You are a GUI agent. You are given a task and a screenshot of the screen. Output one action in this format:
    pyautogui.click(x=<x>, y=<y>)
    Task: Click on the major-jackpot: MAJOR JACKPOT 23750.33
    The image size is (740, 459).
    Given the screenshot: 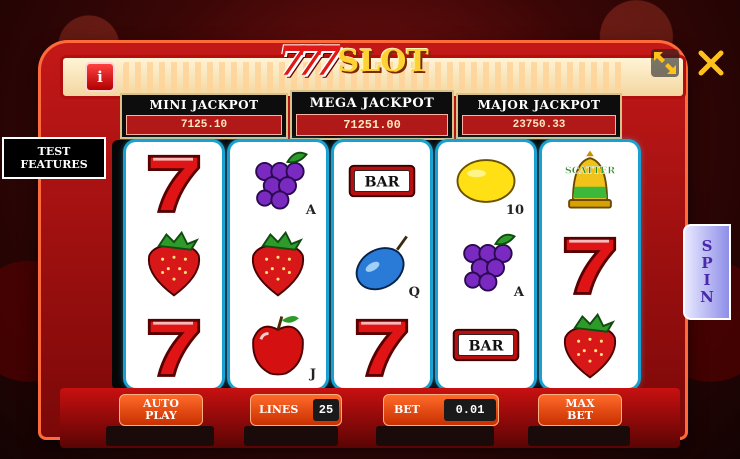 What is the action you would take?
    pyautogui.click(x=539, y=116)
    